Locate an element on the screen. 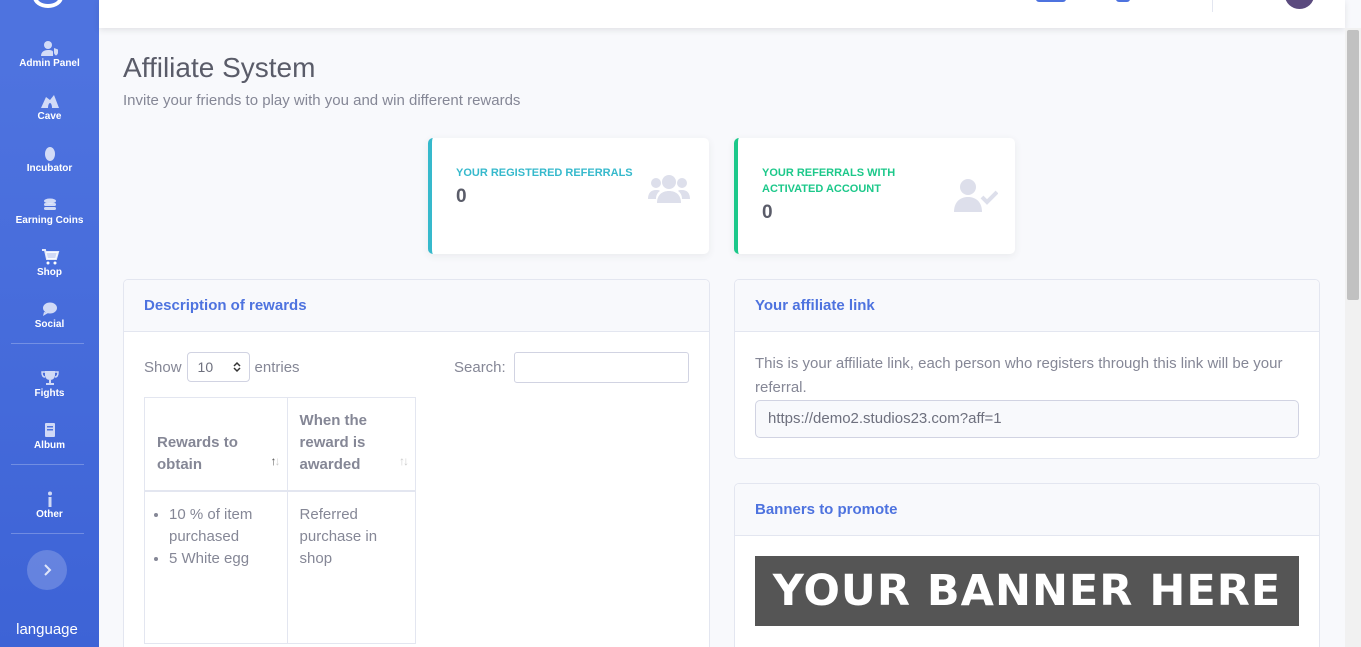  avatar is located at coordinates (1299, 4).